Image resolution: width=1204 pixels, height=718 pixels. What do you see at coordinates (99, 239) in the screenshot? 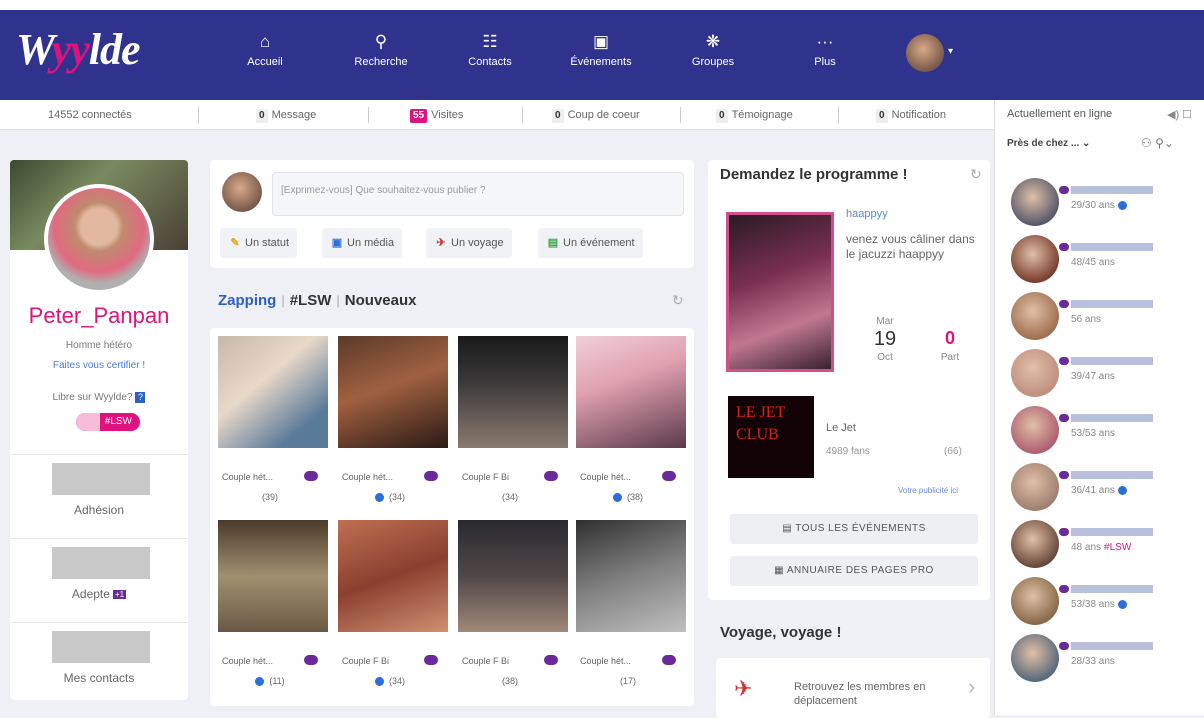
I see `profile-avatar` at bounding box center [99, 239].